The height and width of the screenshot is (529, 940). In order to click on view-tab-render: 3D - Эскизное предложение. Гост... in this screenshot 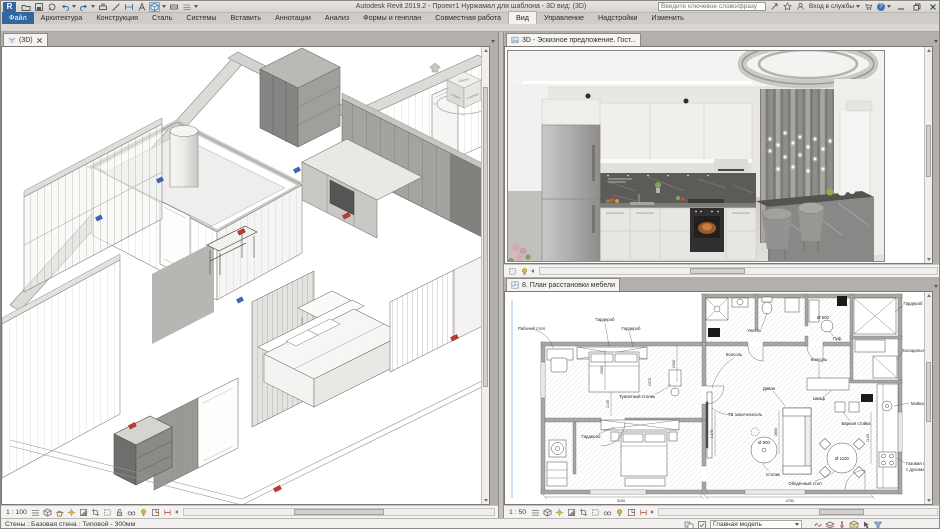, I will do `click(574, 39)`.